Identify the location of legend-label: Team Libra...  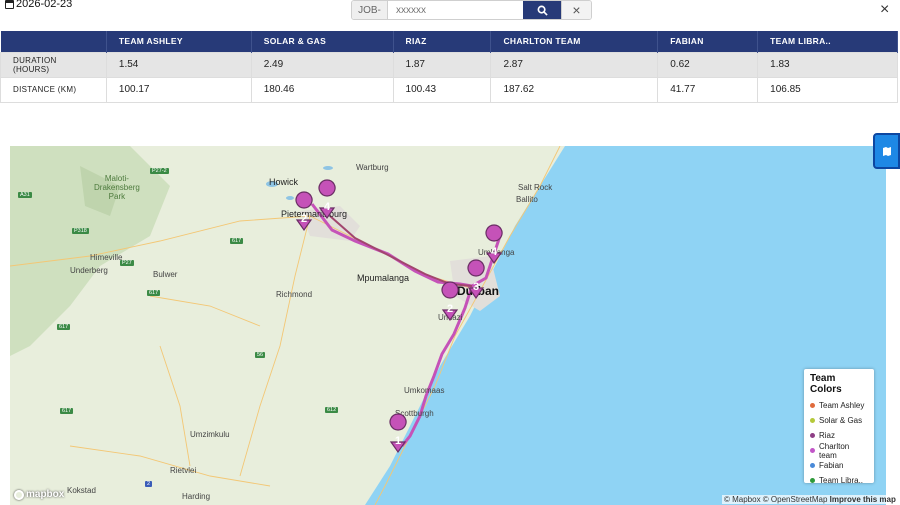
(841, 480).